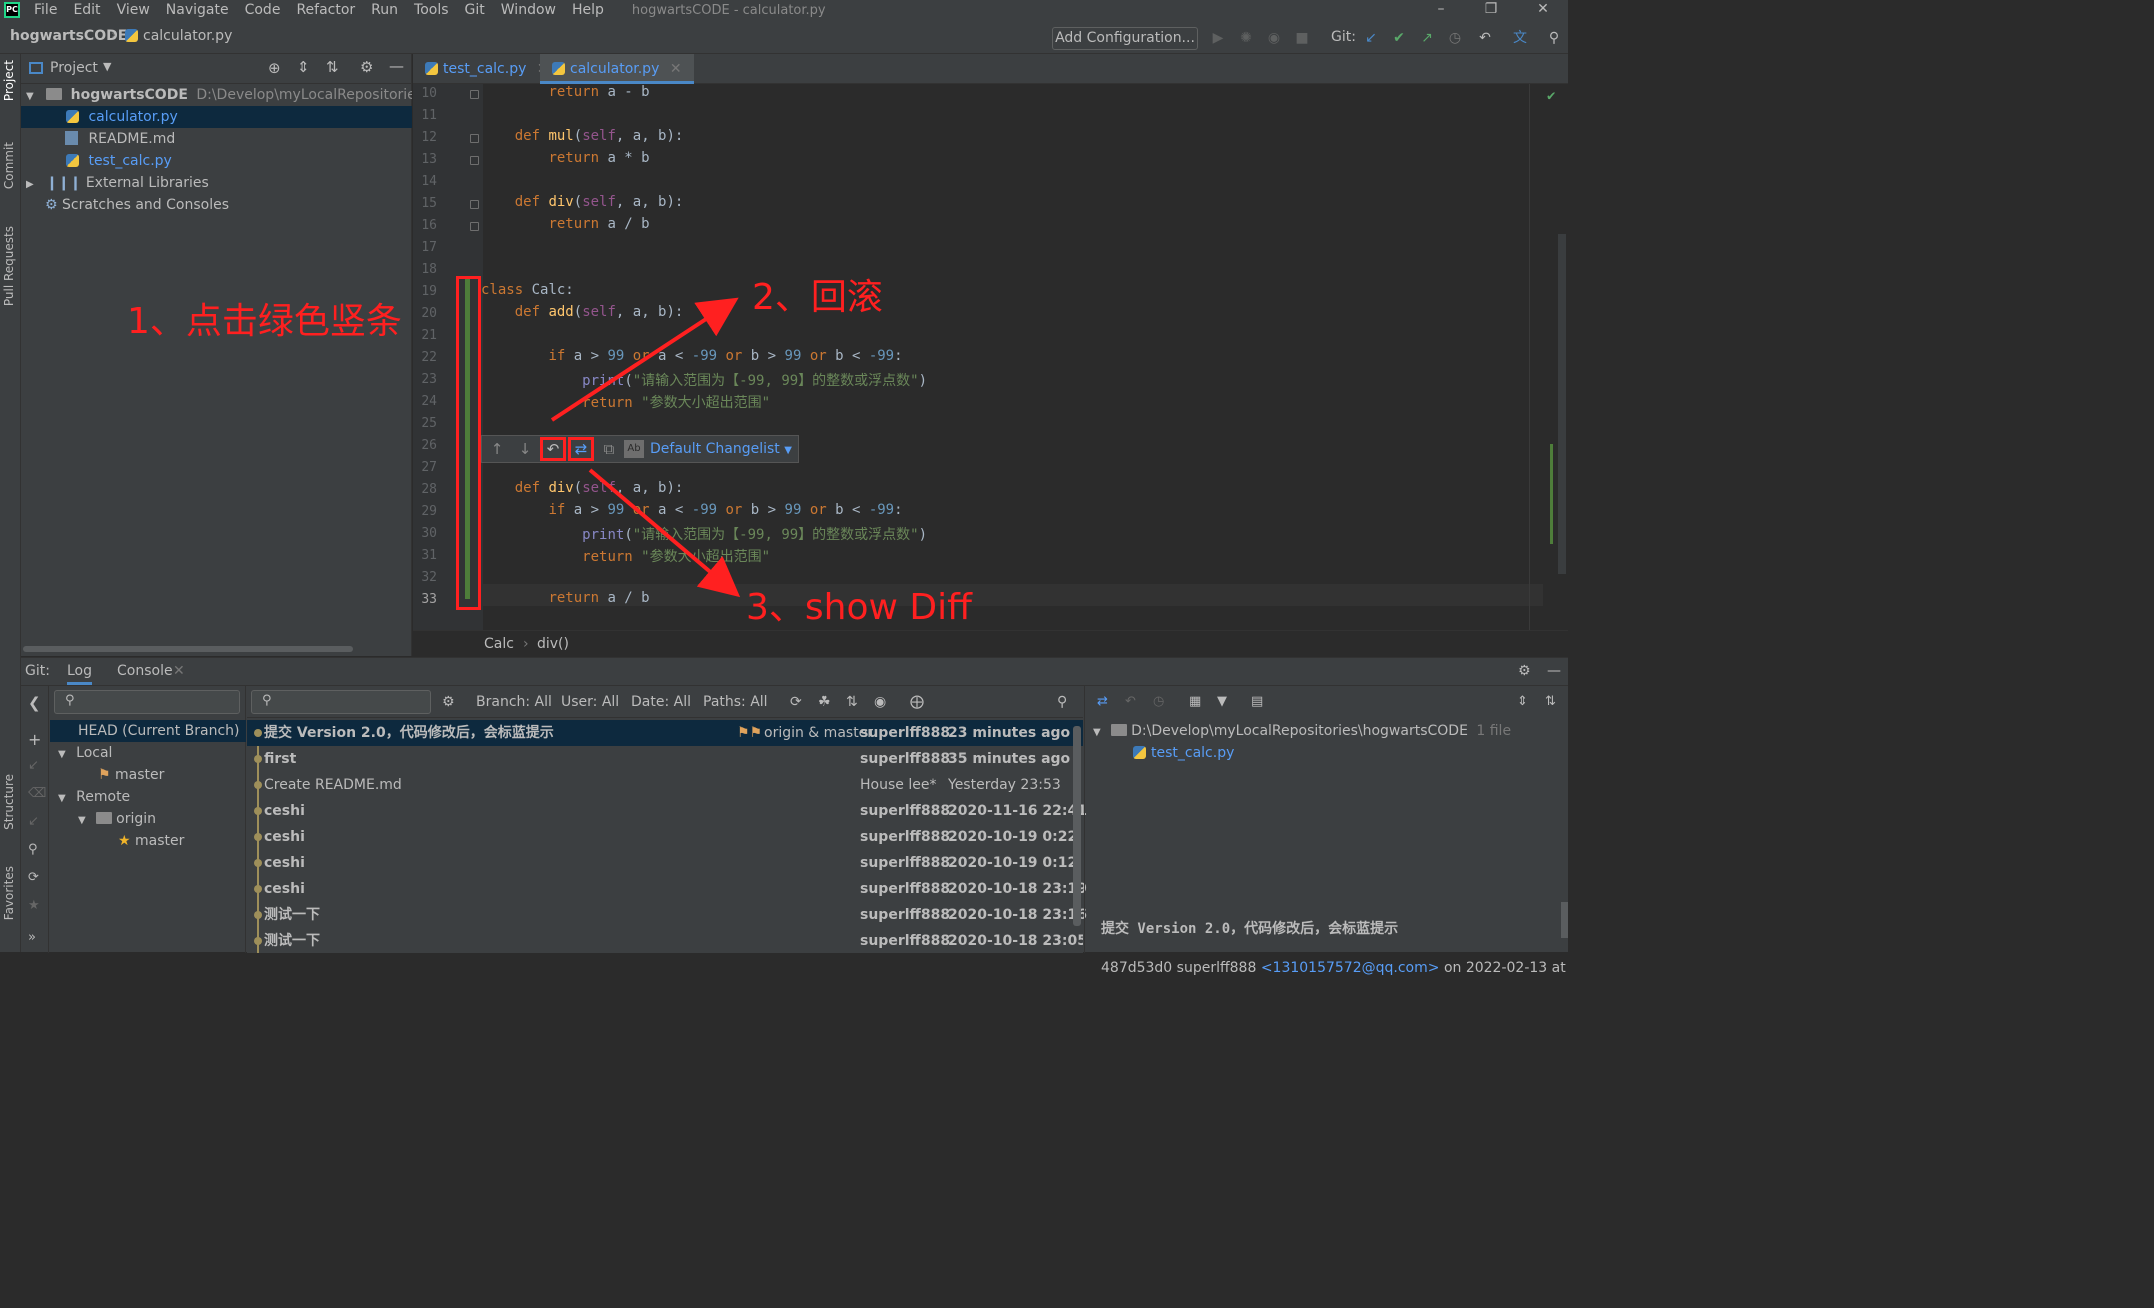 The image size is (2154, 1308). I want to click on collapse-all-icon: ⇅, so click(1550, 701).